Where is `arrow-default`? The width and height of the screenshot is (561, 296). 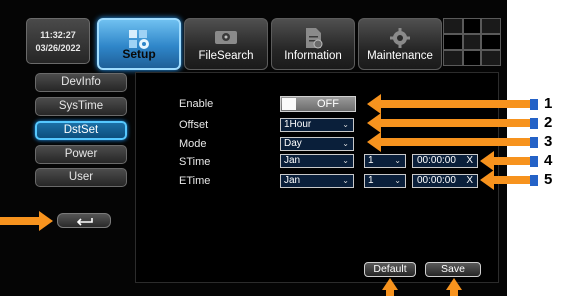 arrow-default is located at coordinates (390, 287).